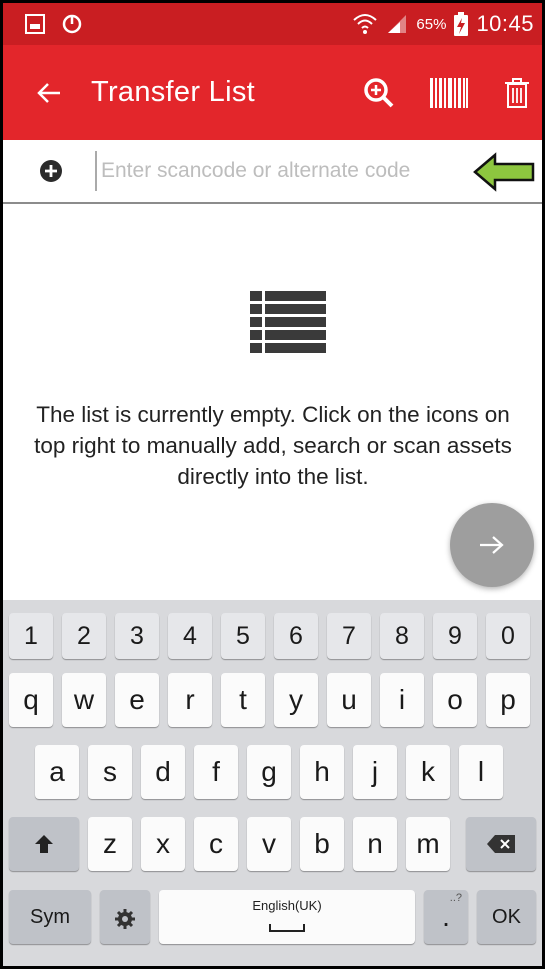 Image resolution: width=545 pixels, height=969 pixels. I want to click on arrow-right-icon, so click(492, 545).